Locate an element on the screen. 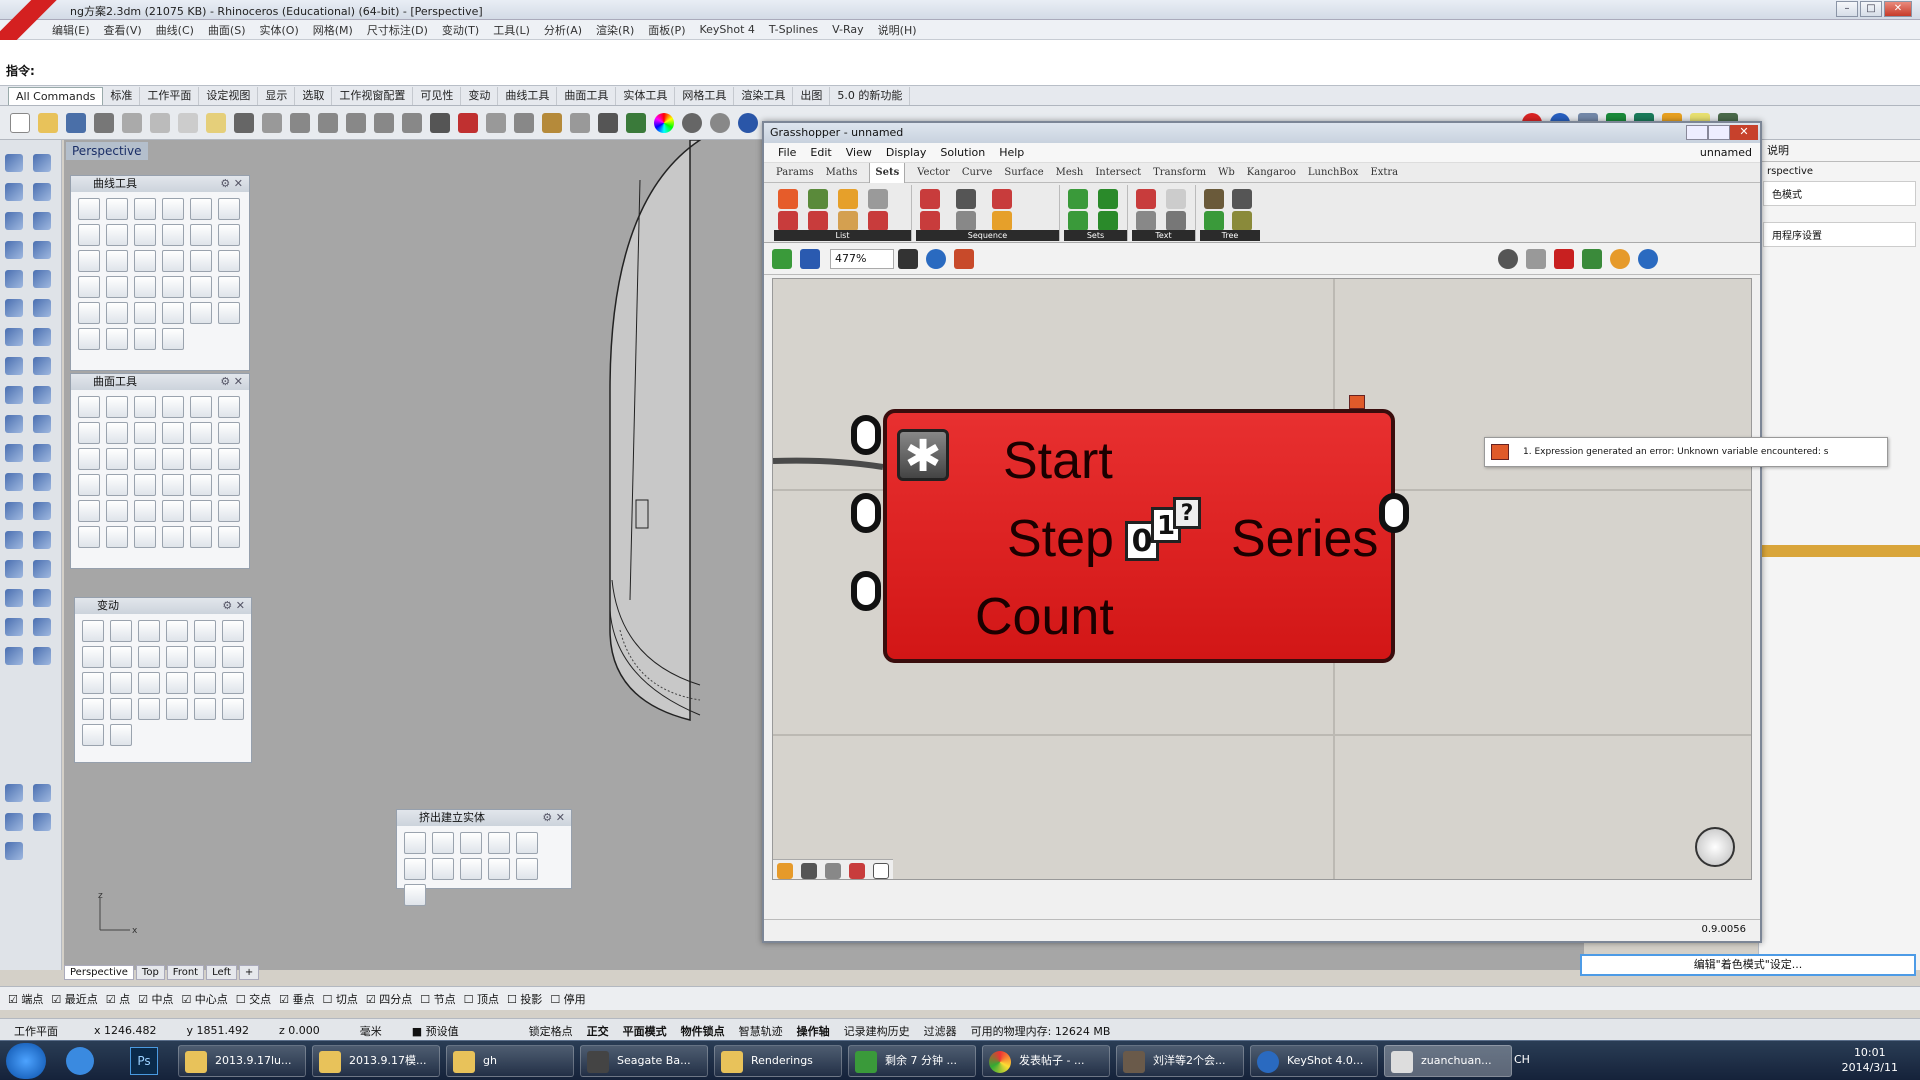  ellipse-tool-icon is located at coordinates (42, 221).